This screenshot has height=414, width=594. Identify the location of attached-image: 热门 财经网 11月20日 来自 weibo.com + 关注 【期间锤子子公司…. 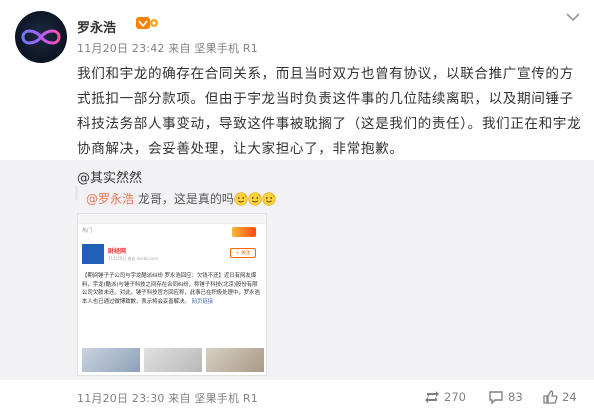
(172, 294).